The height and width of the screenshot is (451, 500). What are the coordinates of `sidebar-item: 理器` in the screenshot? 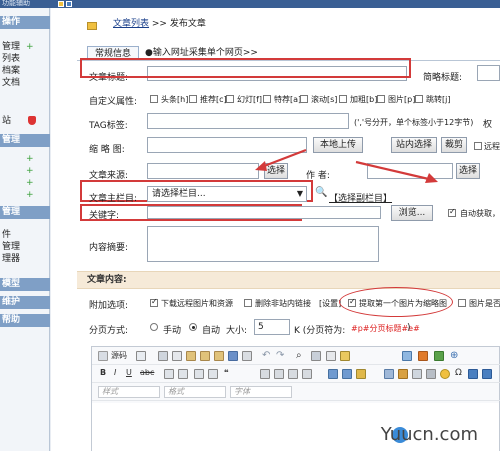 It's located at (11, 259).